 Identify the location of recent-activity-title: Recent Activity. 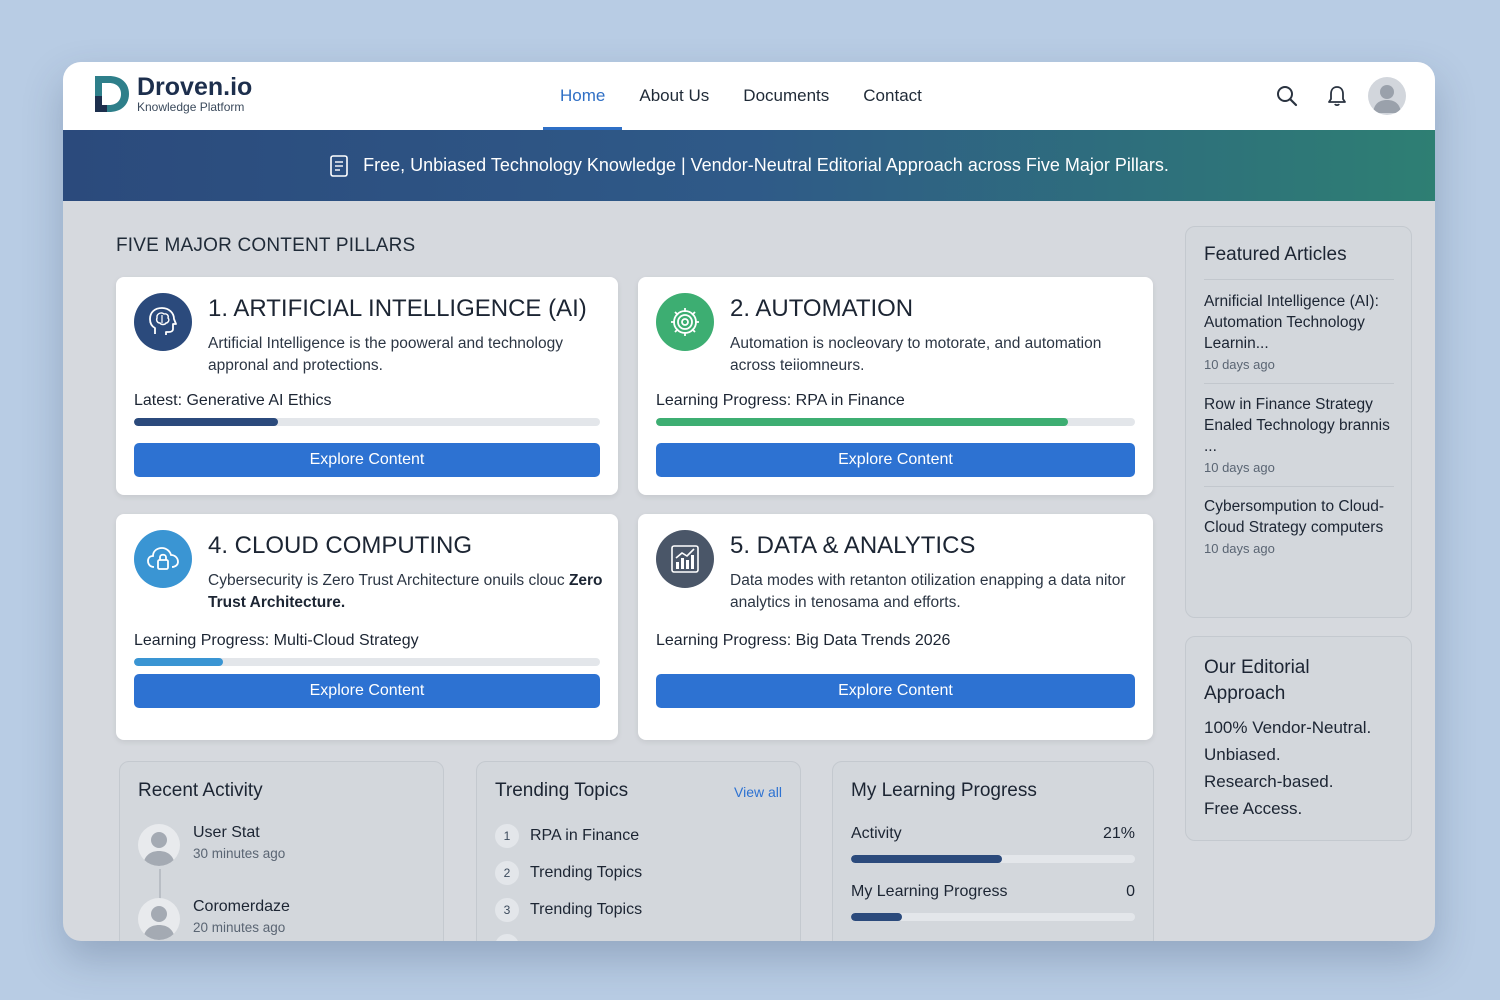
(200, 790).